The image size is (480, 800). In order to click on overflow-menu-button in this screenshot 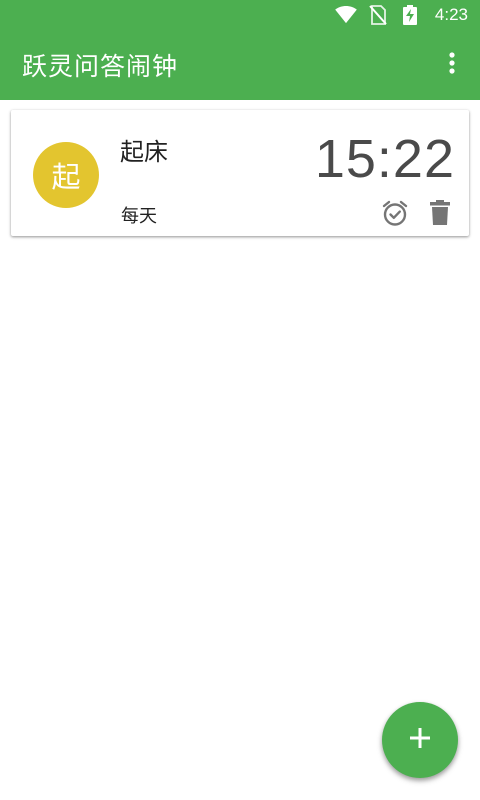, I will do `click(452, 65)`.